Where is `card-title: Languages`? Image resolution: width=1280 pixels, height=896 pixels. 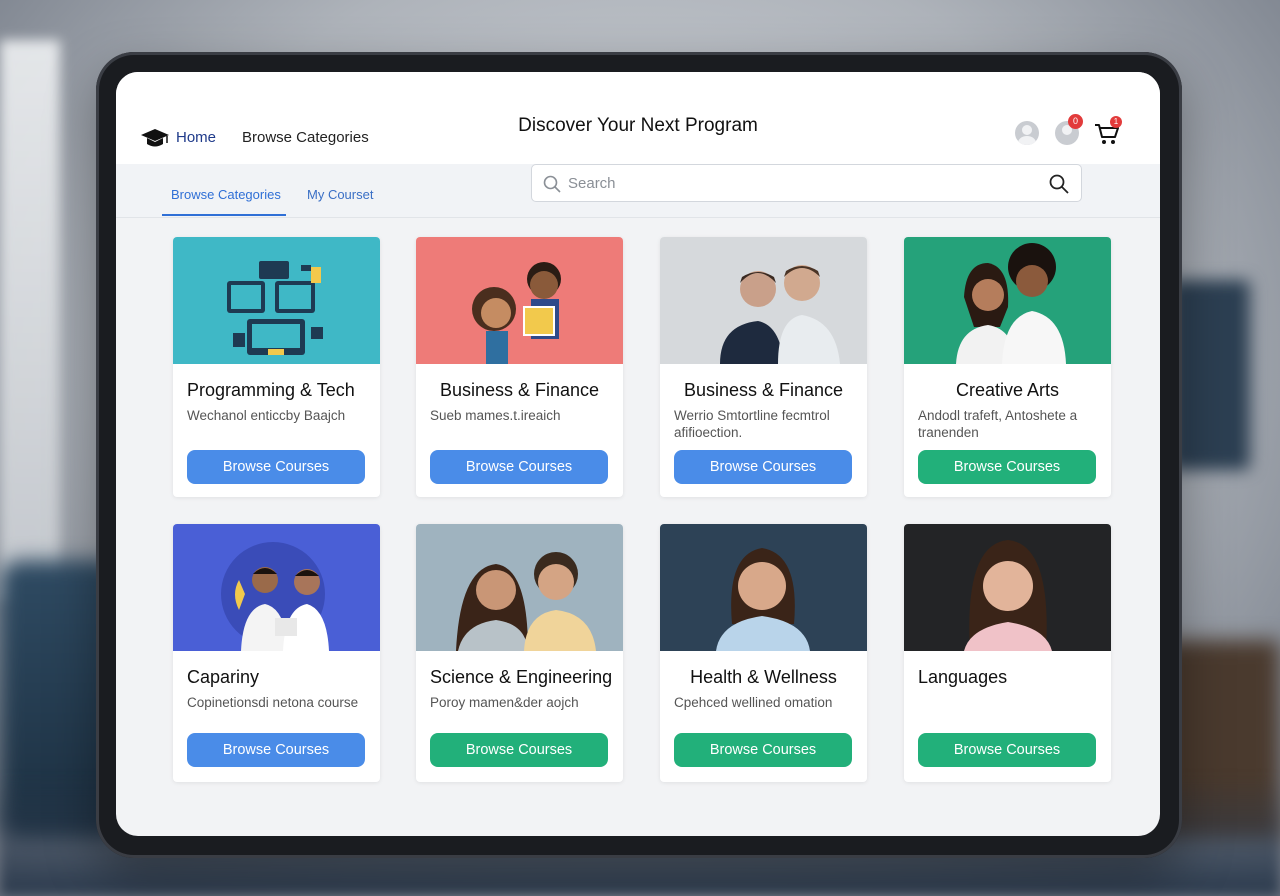
card-title: Languages is located at coordinates (963, 677).